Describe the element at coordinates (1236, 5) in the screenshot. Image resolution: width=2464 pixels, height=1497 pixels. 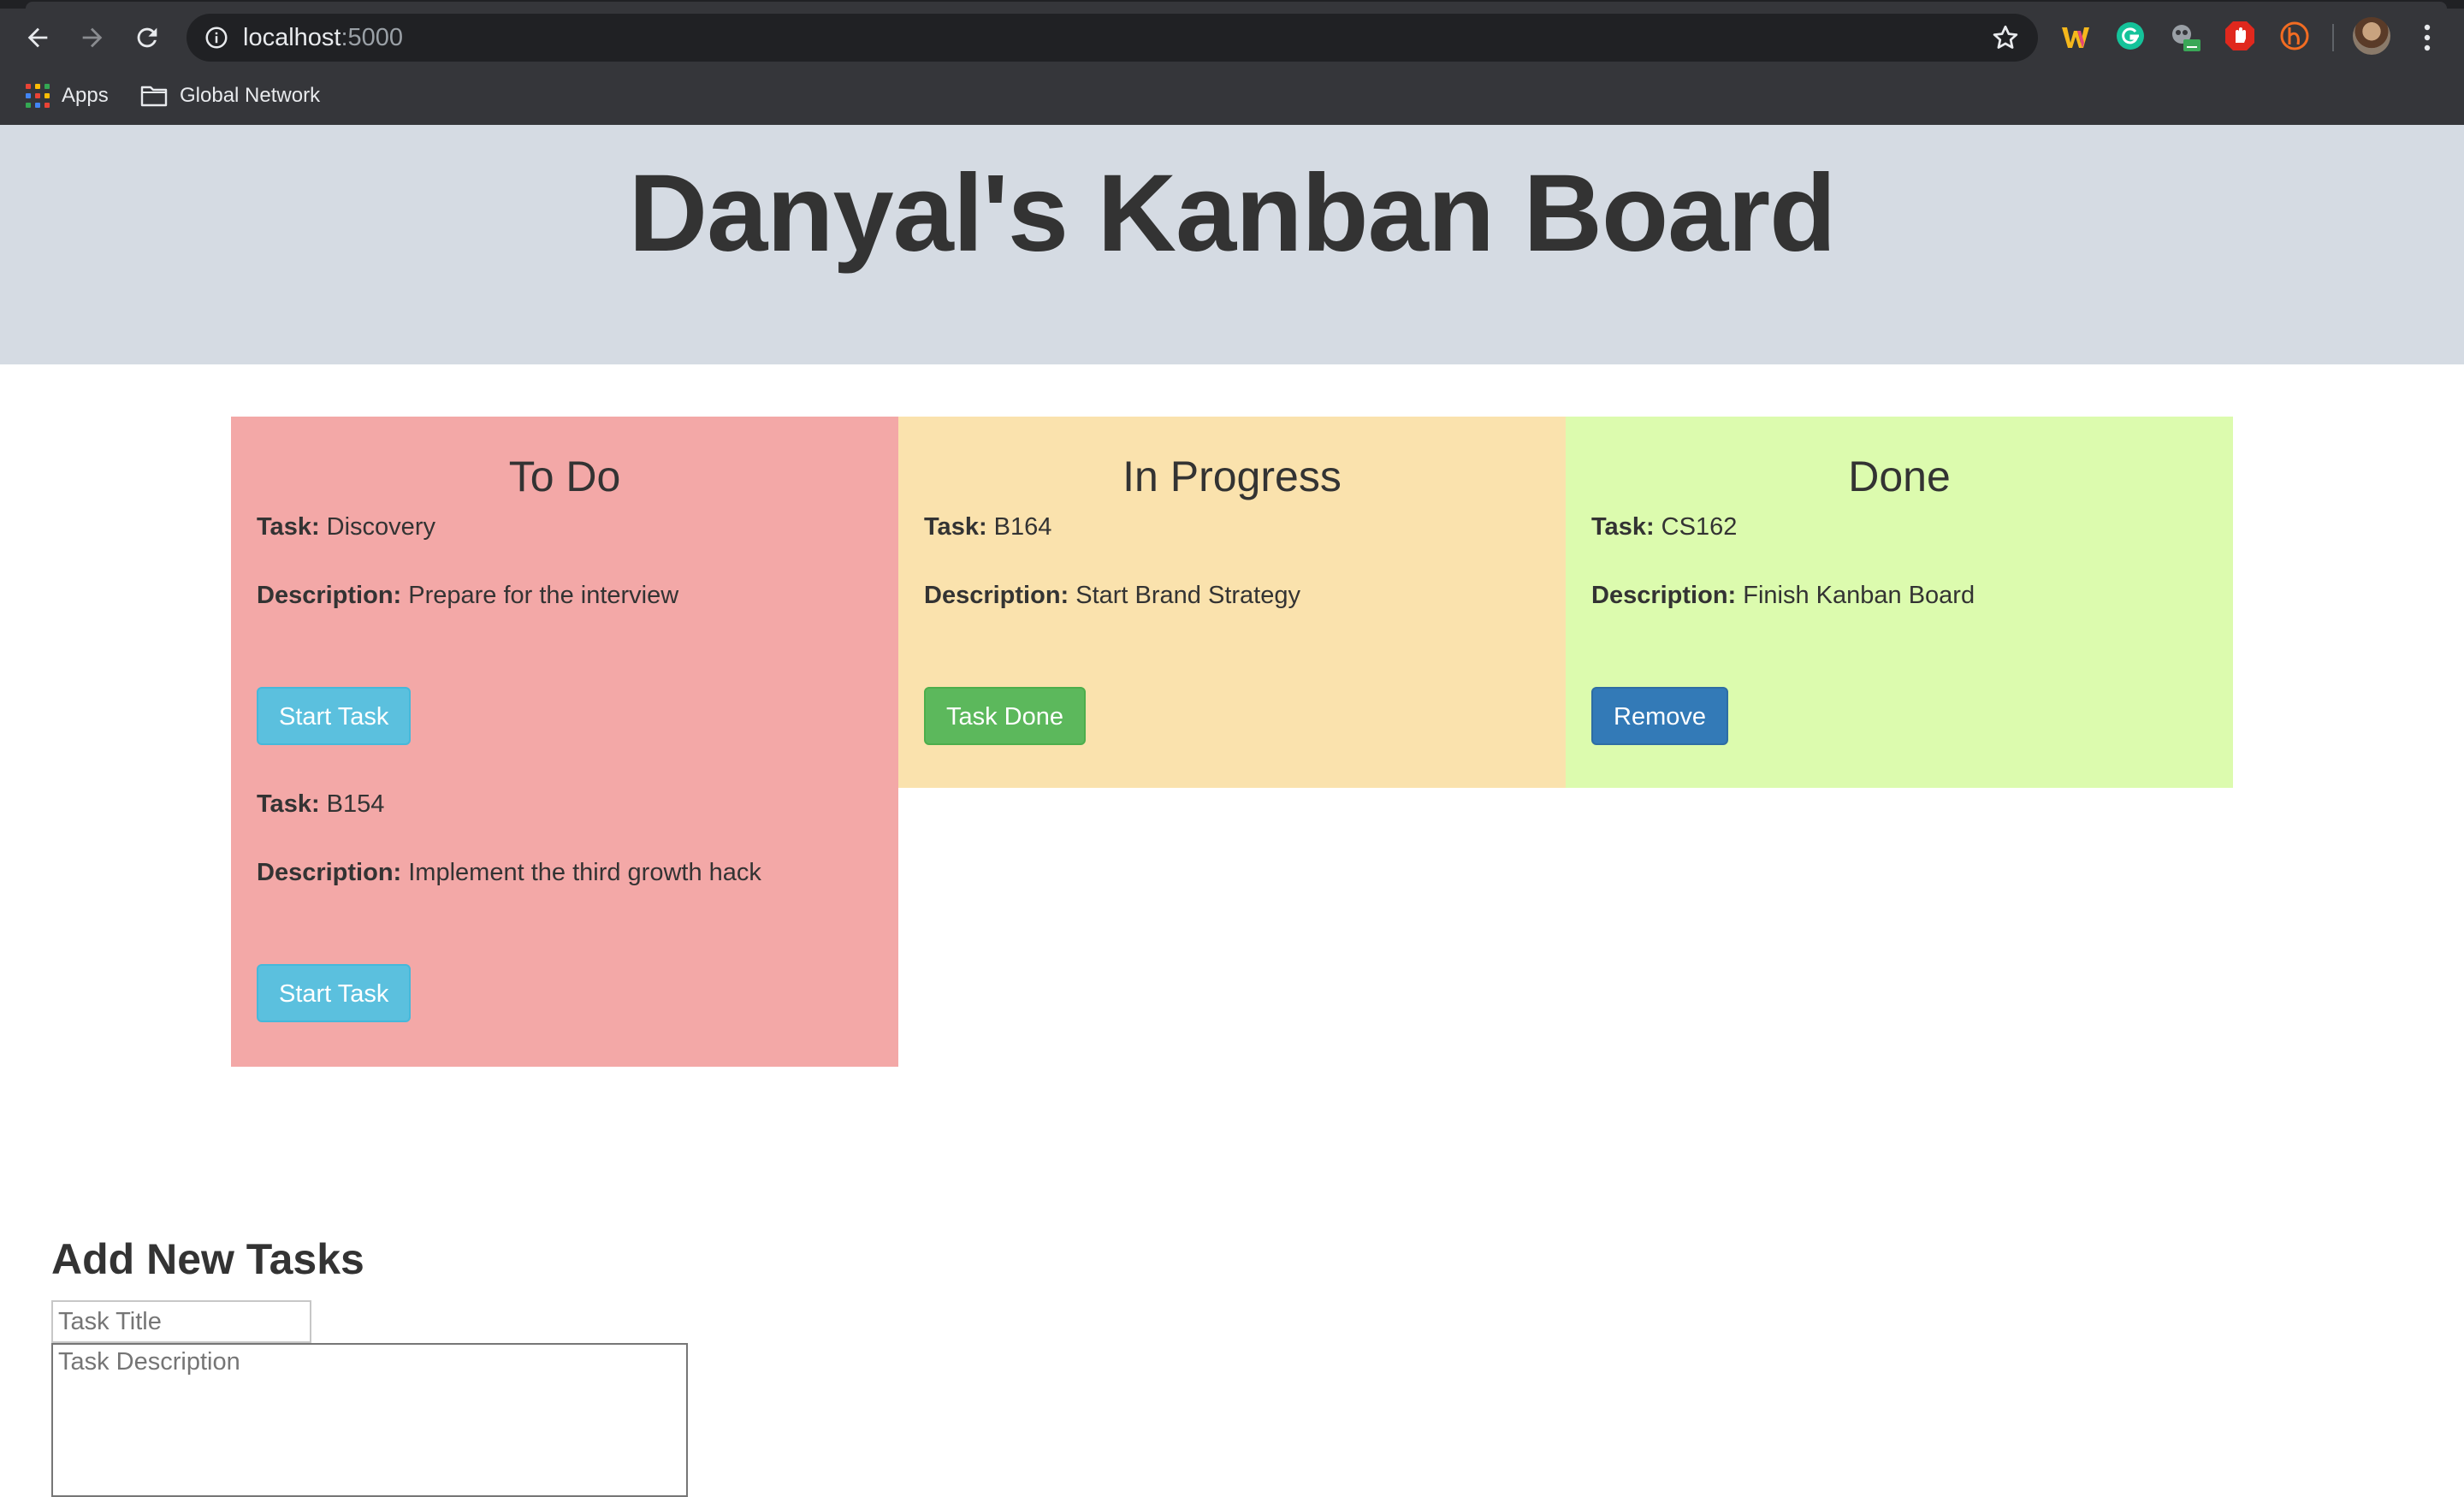
I see `active-tab` at that location.